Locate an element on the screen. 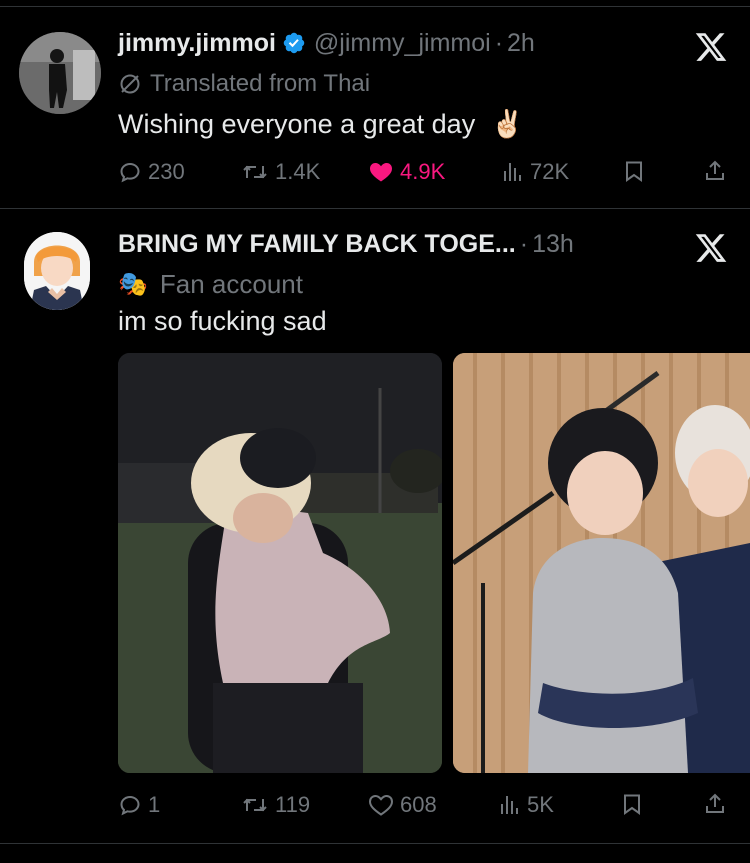  views-button: 5K is located at coordinates (525, 805).